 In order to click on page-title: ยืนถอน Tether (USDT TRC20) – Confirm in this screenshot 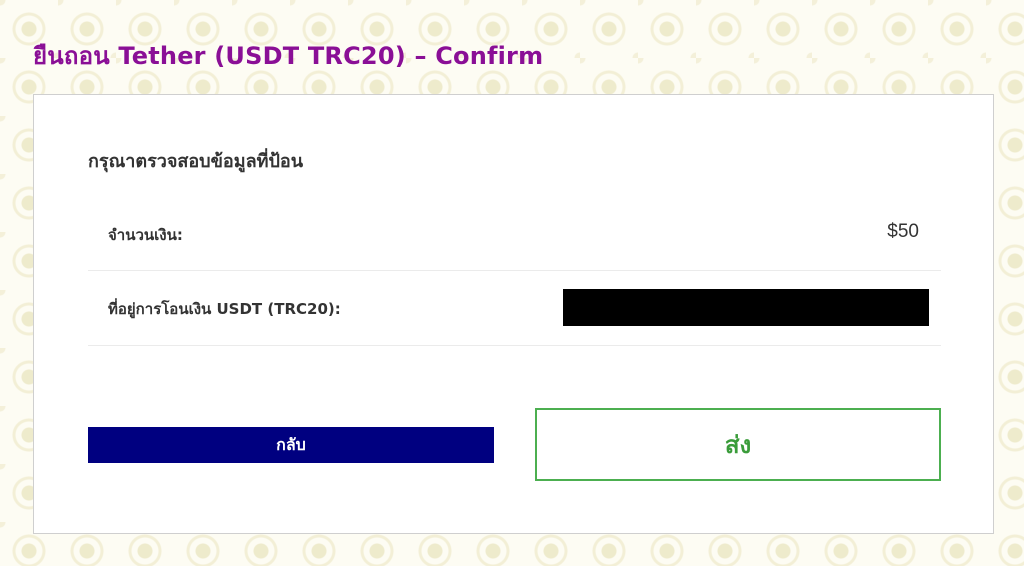, I will do `click(288, 56)`.